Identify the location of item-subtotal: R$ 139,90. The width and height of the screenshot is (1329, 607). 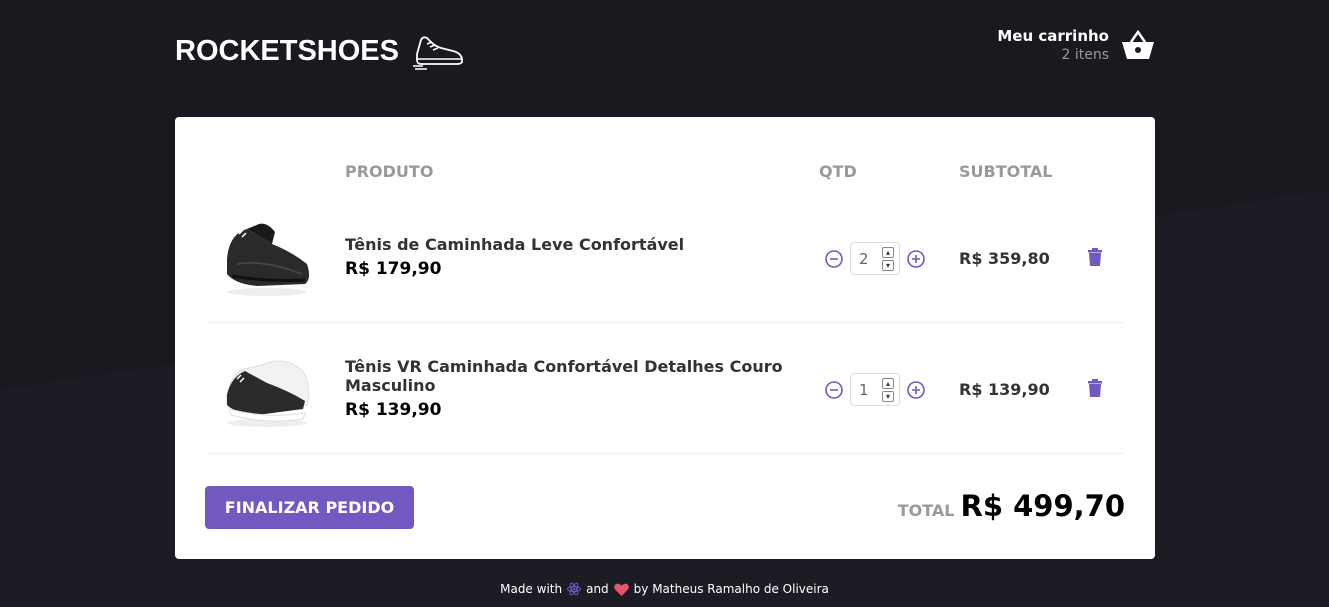
(1004, 389).